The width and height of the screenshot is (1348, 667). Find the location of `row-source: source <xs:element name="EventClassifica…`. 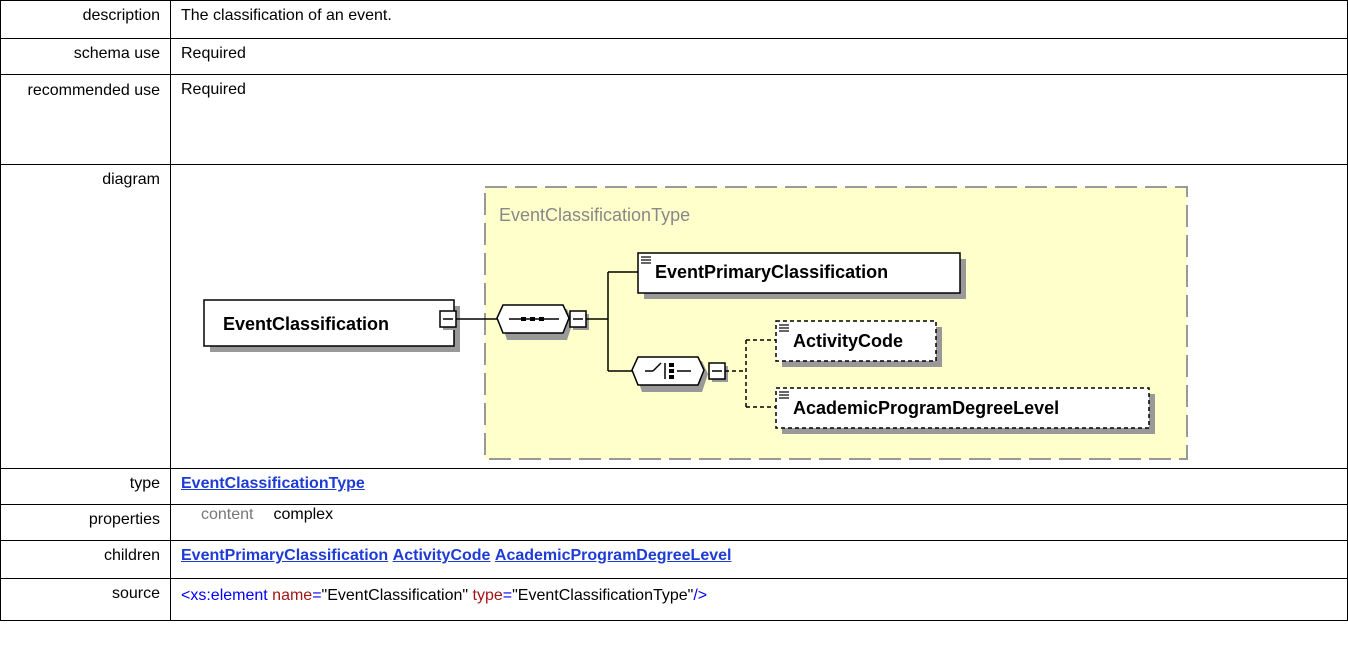

row-source: source <xs:element name="EventClassifica… is located at coordinates (674, 599).